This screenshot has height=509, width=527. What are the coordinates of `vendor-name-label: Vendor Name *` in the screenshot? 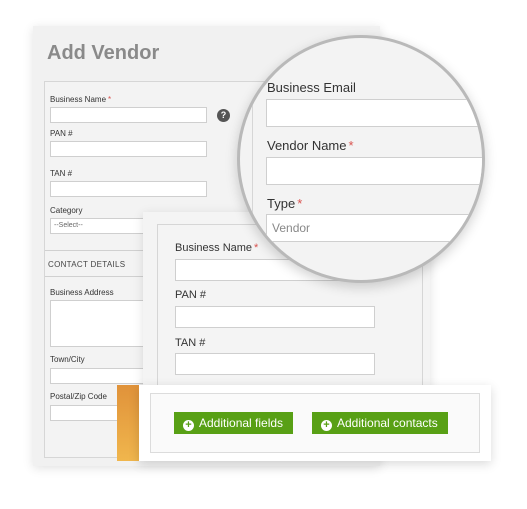 It's located at (310, 145).